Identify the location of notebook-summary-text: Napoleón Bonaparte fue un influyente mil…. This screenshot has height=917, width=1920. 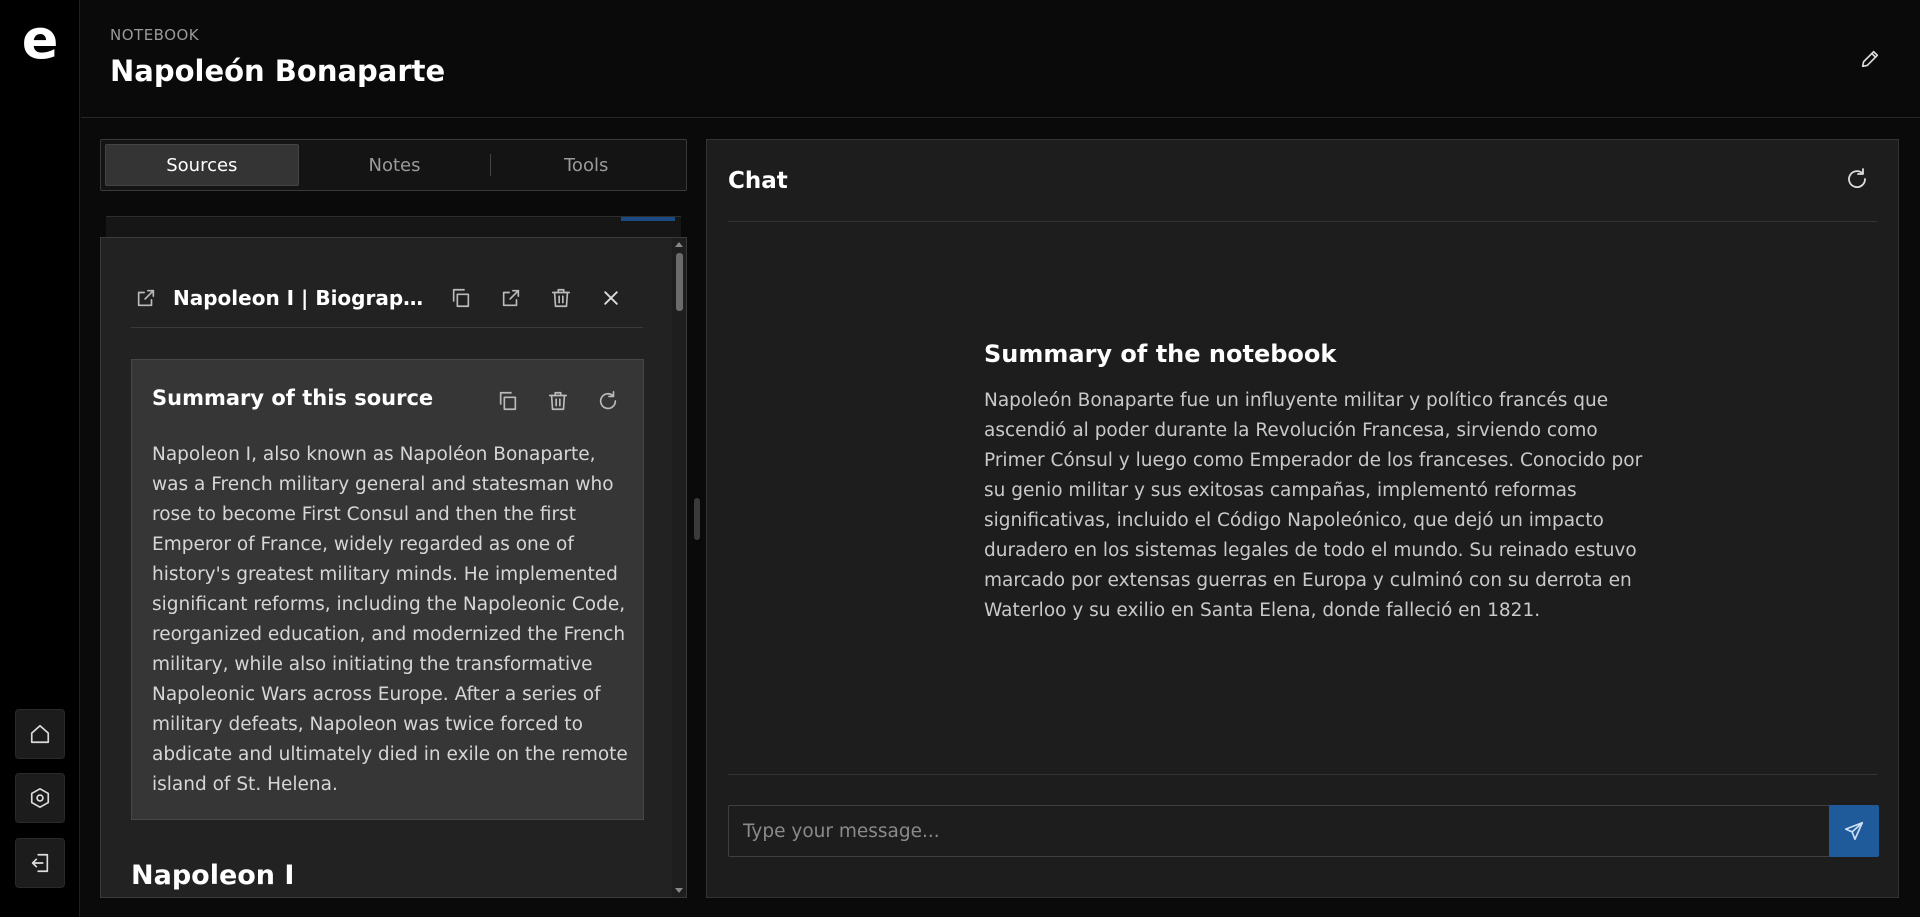
(1313, 505).